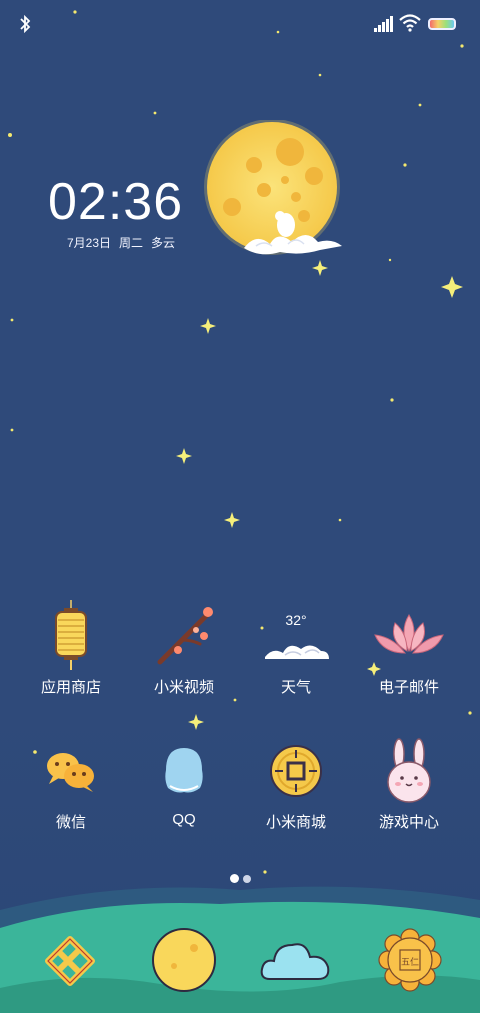 This screenshot has width=480, height=1013. I want to click on app-label: 电子邮件, so click(408, 687).